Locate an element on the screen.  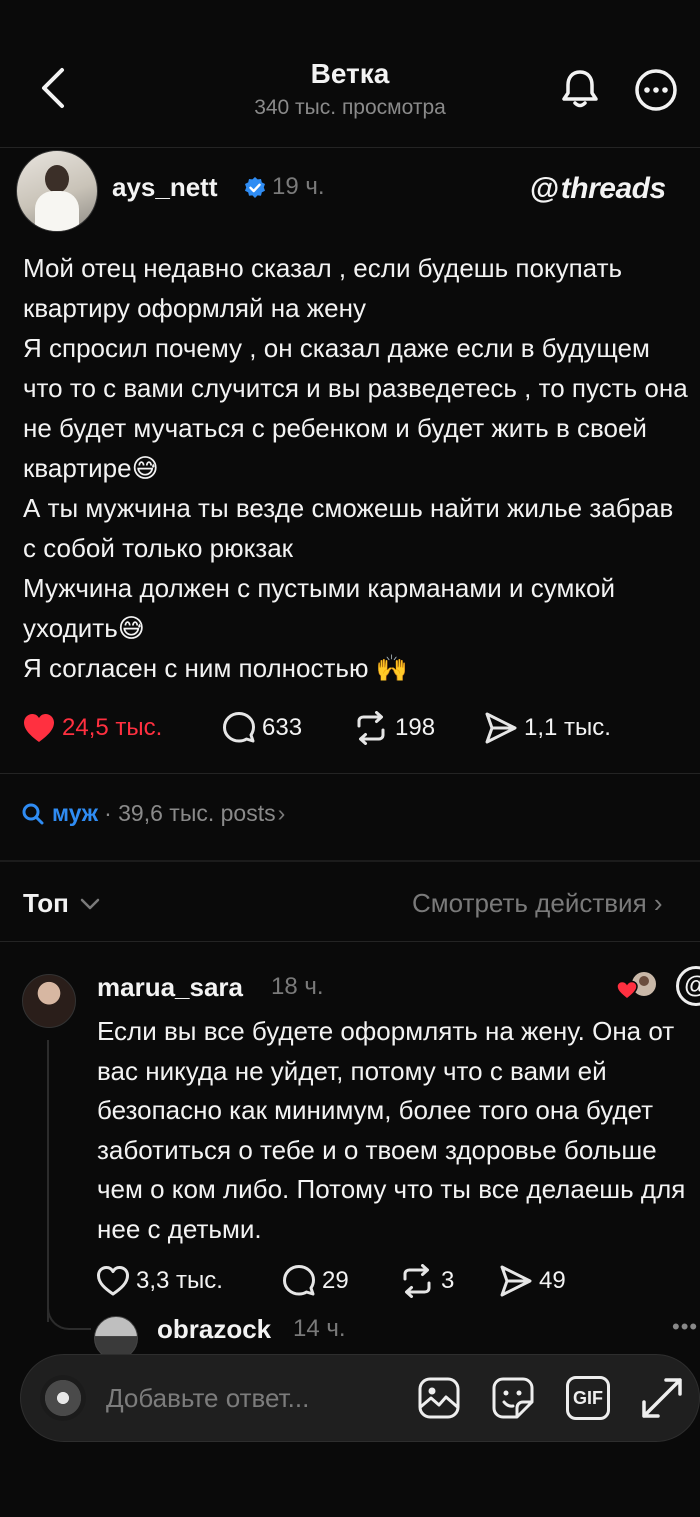
thread-connector is located at coordinates (69, 1315).